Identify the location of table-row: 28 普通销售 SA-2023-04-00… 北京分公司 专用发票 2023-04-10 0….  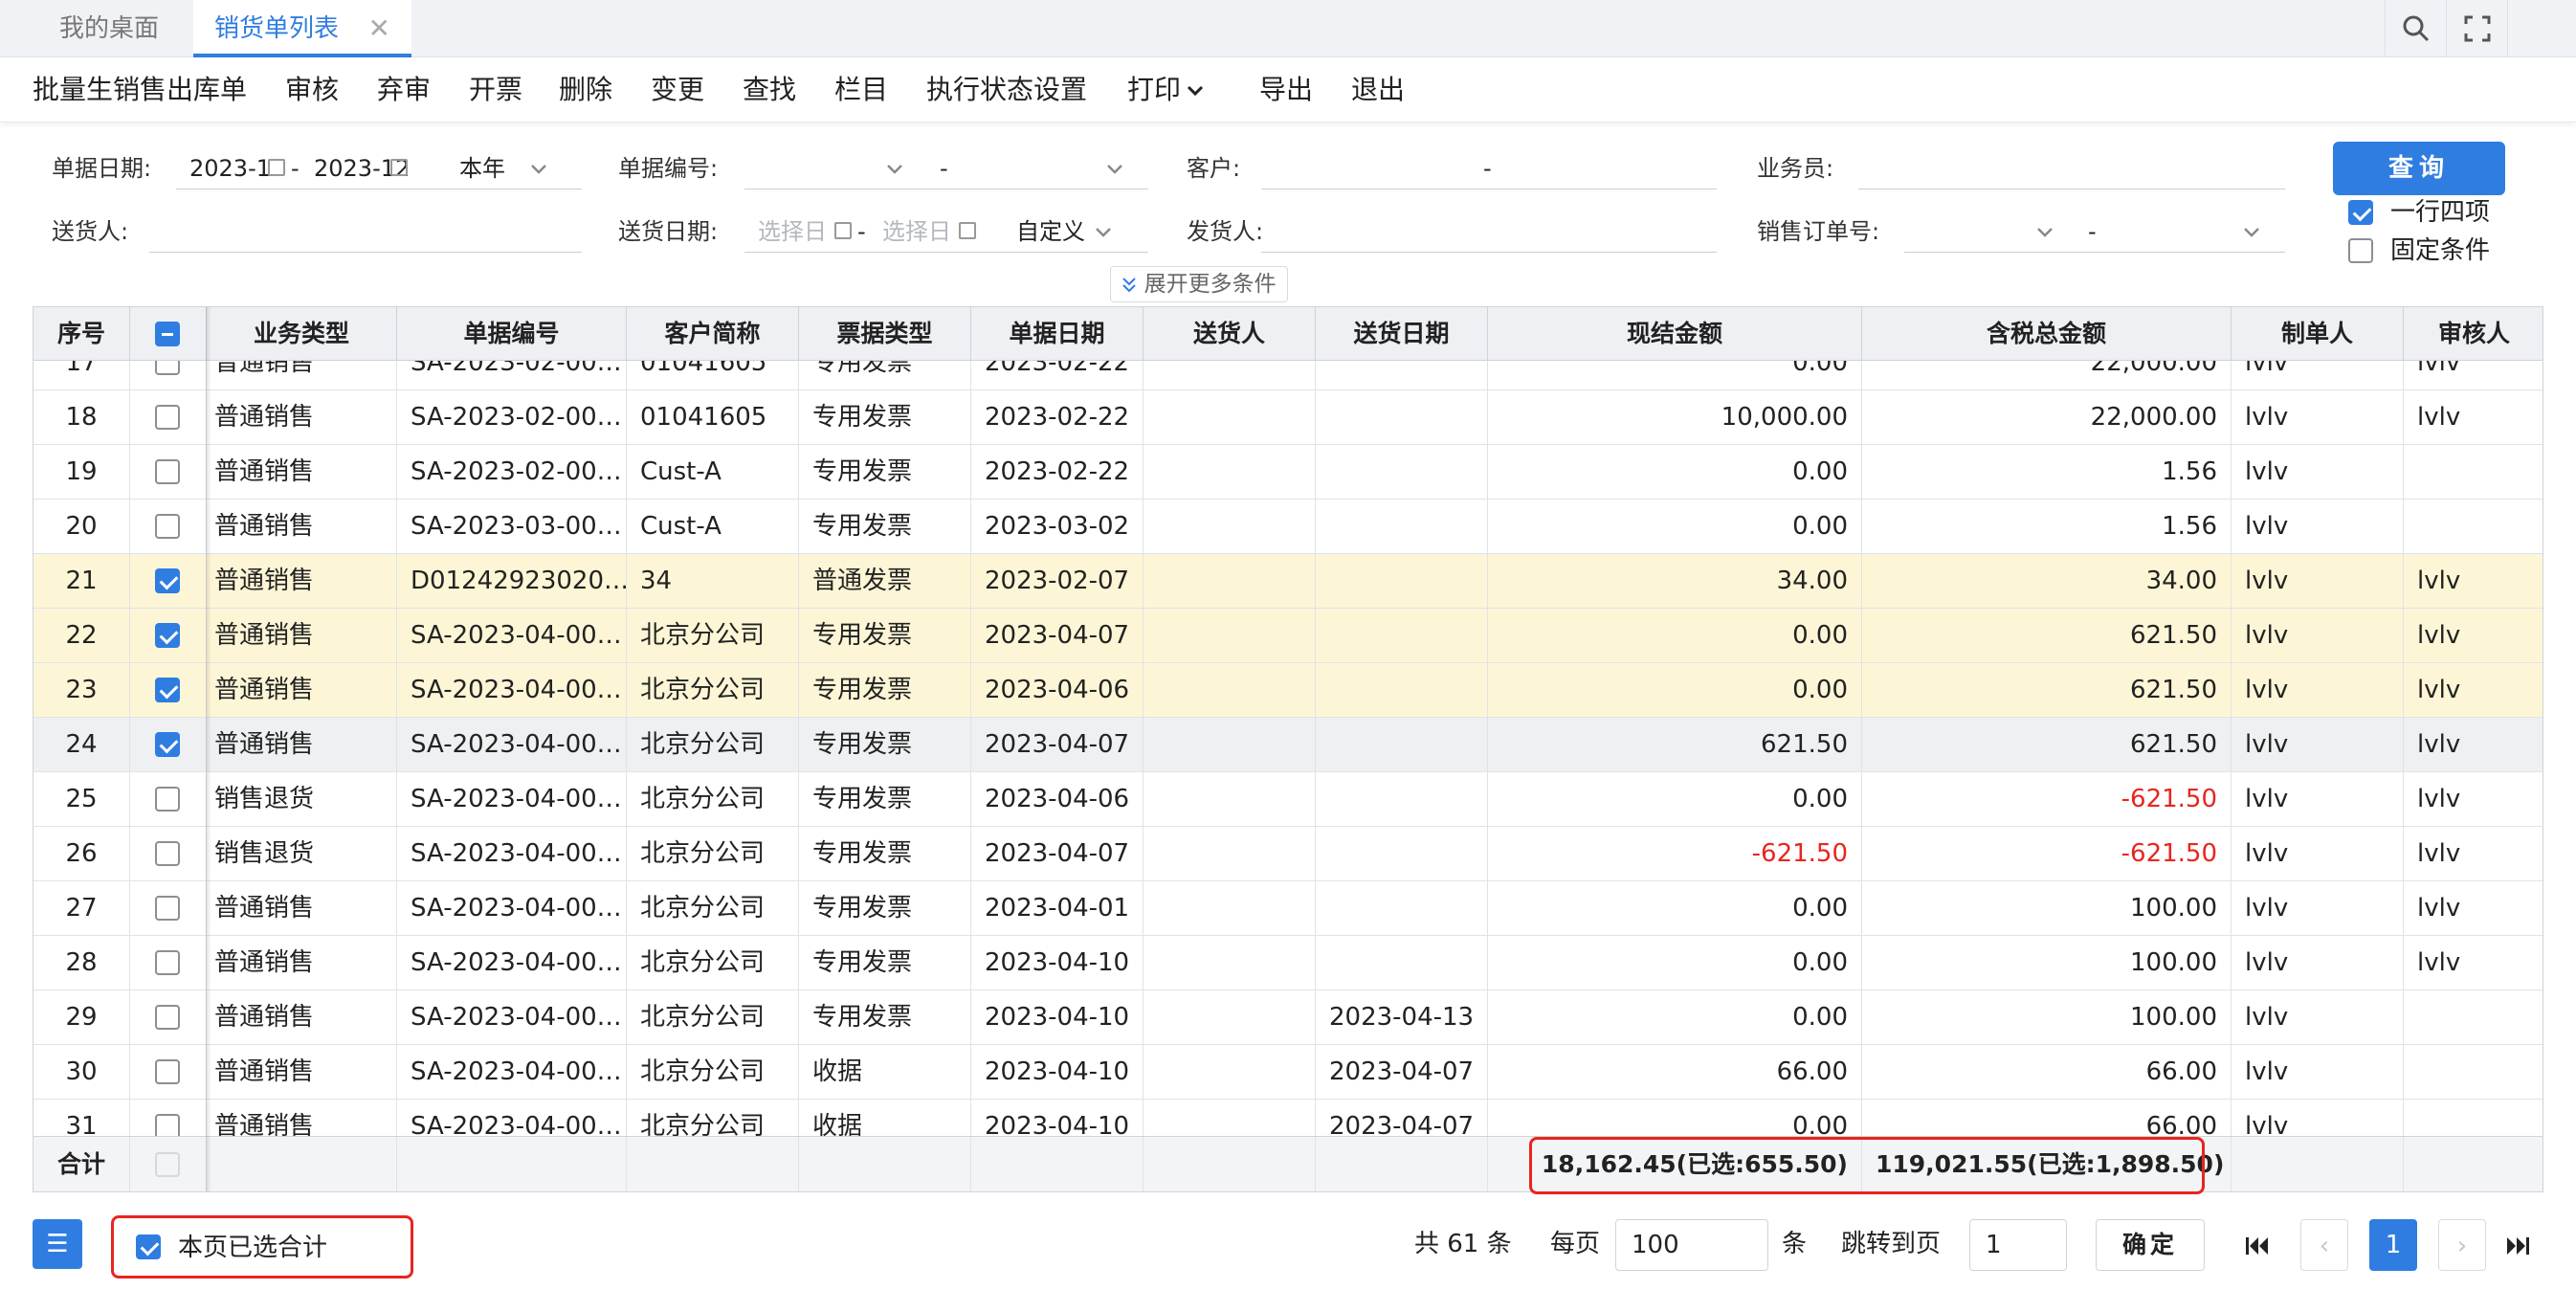
(1288, 963).